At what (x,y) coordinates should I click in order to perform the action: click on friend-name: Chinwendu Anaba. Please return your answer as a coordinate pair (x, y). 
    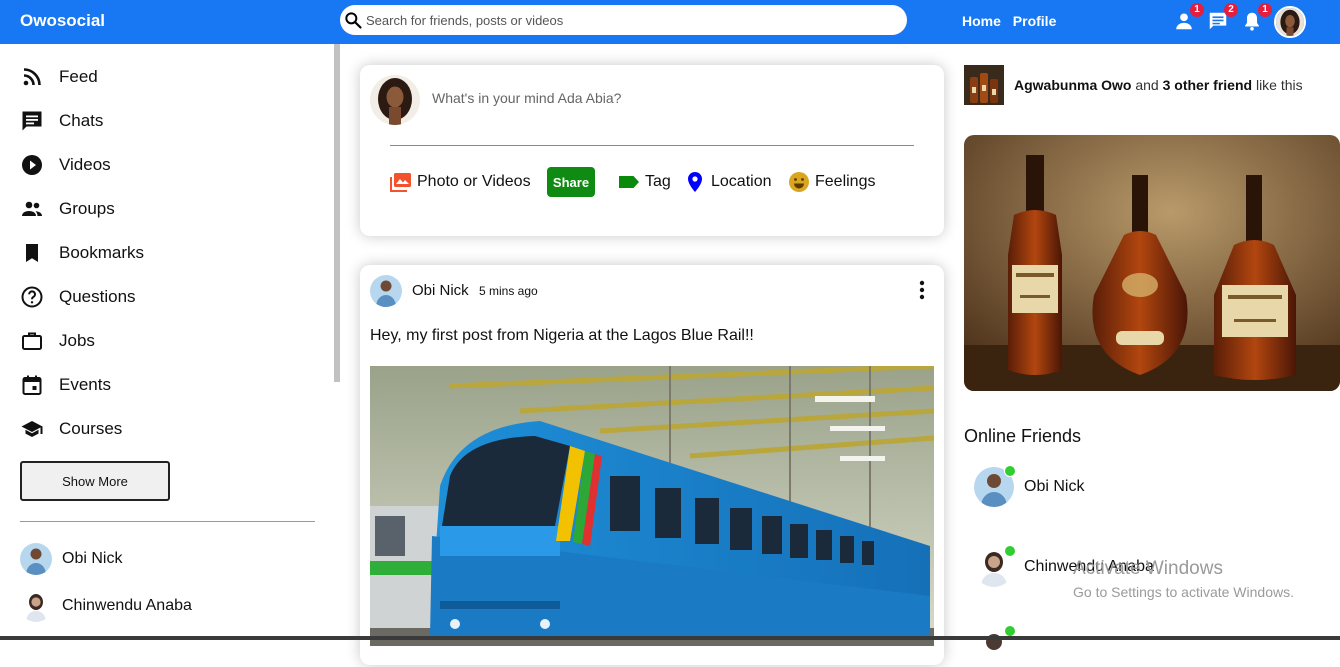
    Looking at the image, I should click on (127, 605).